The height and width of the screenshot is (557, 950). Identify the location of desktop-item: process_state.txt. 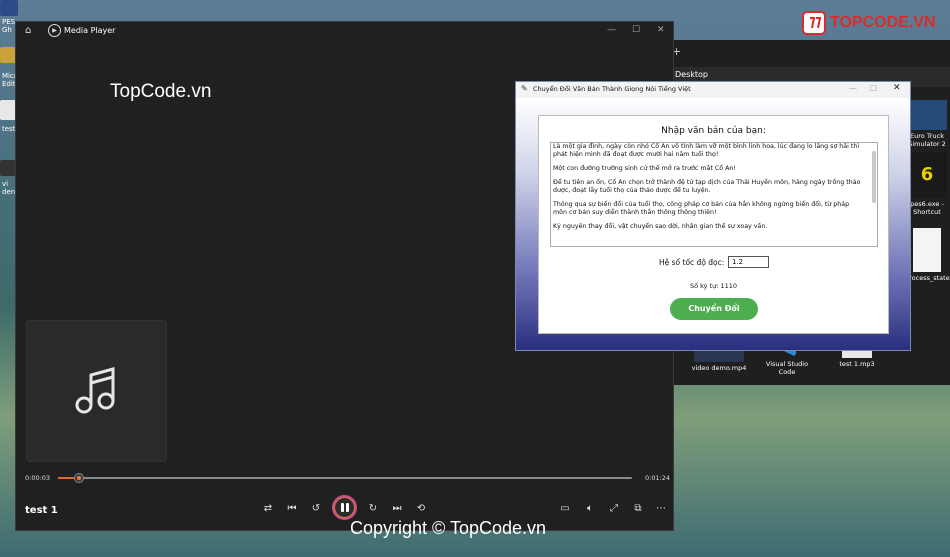
(927, 255).